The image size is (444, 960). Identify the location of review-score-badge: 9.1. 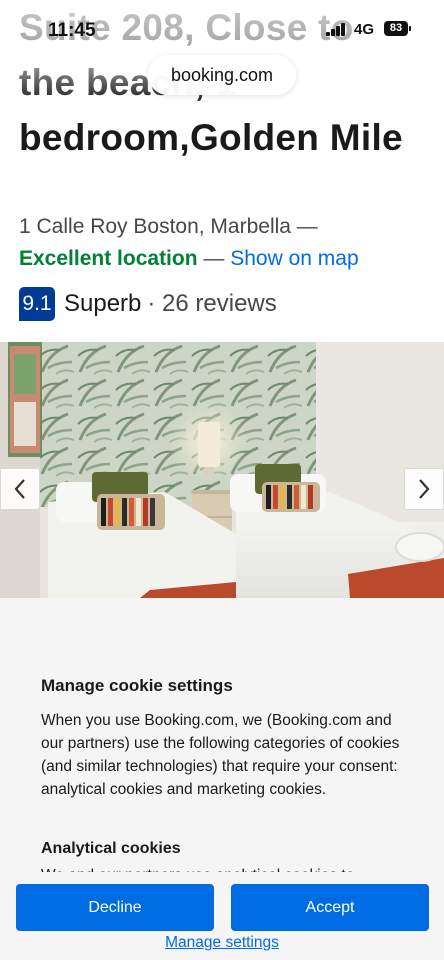
(37, 304).